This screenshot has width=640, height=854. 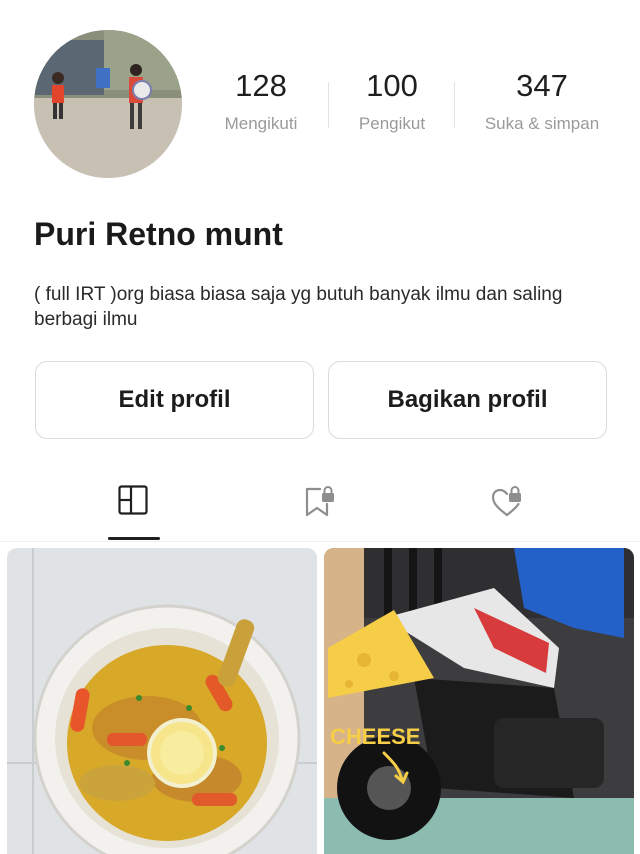 I want to click on locked-heart-icon, so click(x=506, y=501).